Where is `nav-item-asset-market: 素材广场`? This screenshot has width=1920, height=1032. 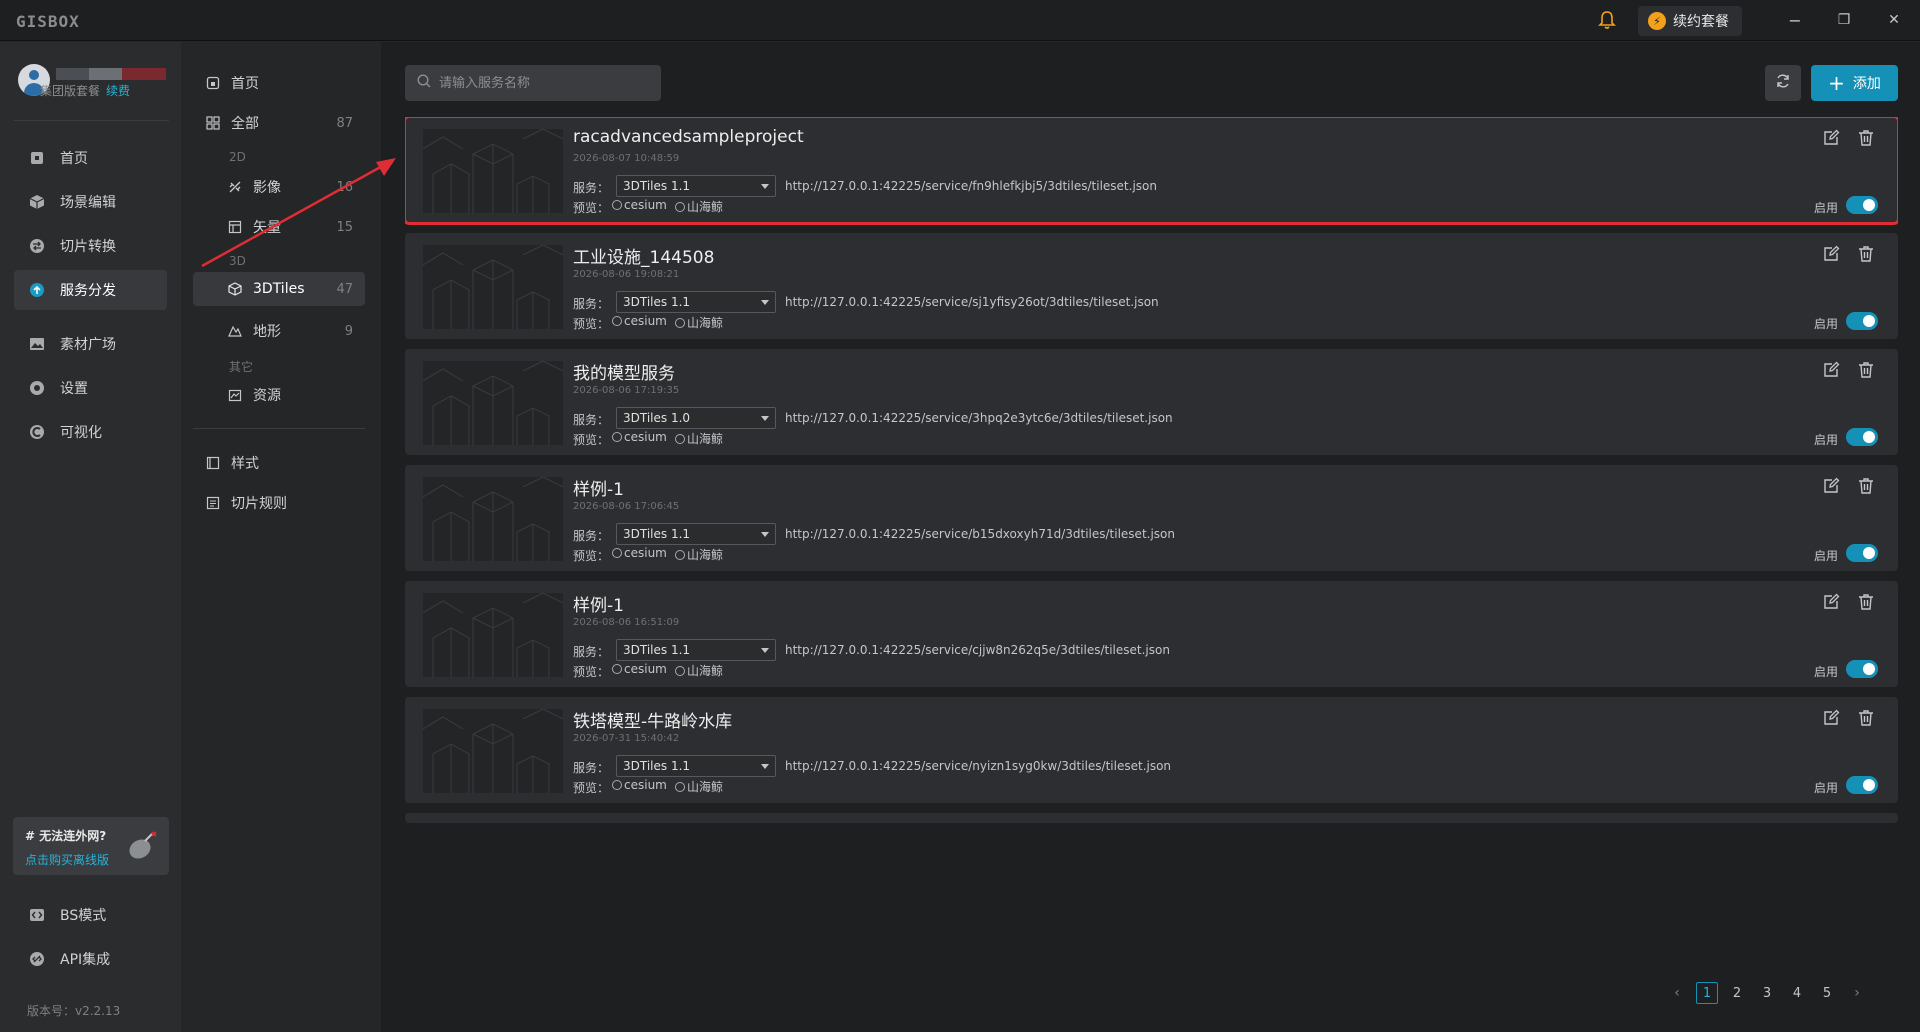
nav-item-asset-market: 素材广场 is located at coordinates (90, 344).